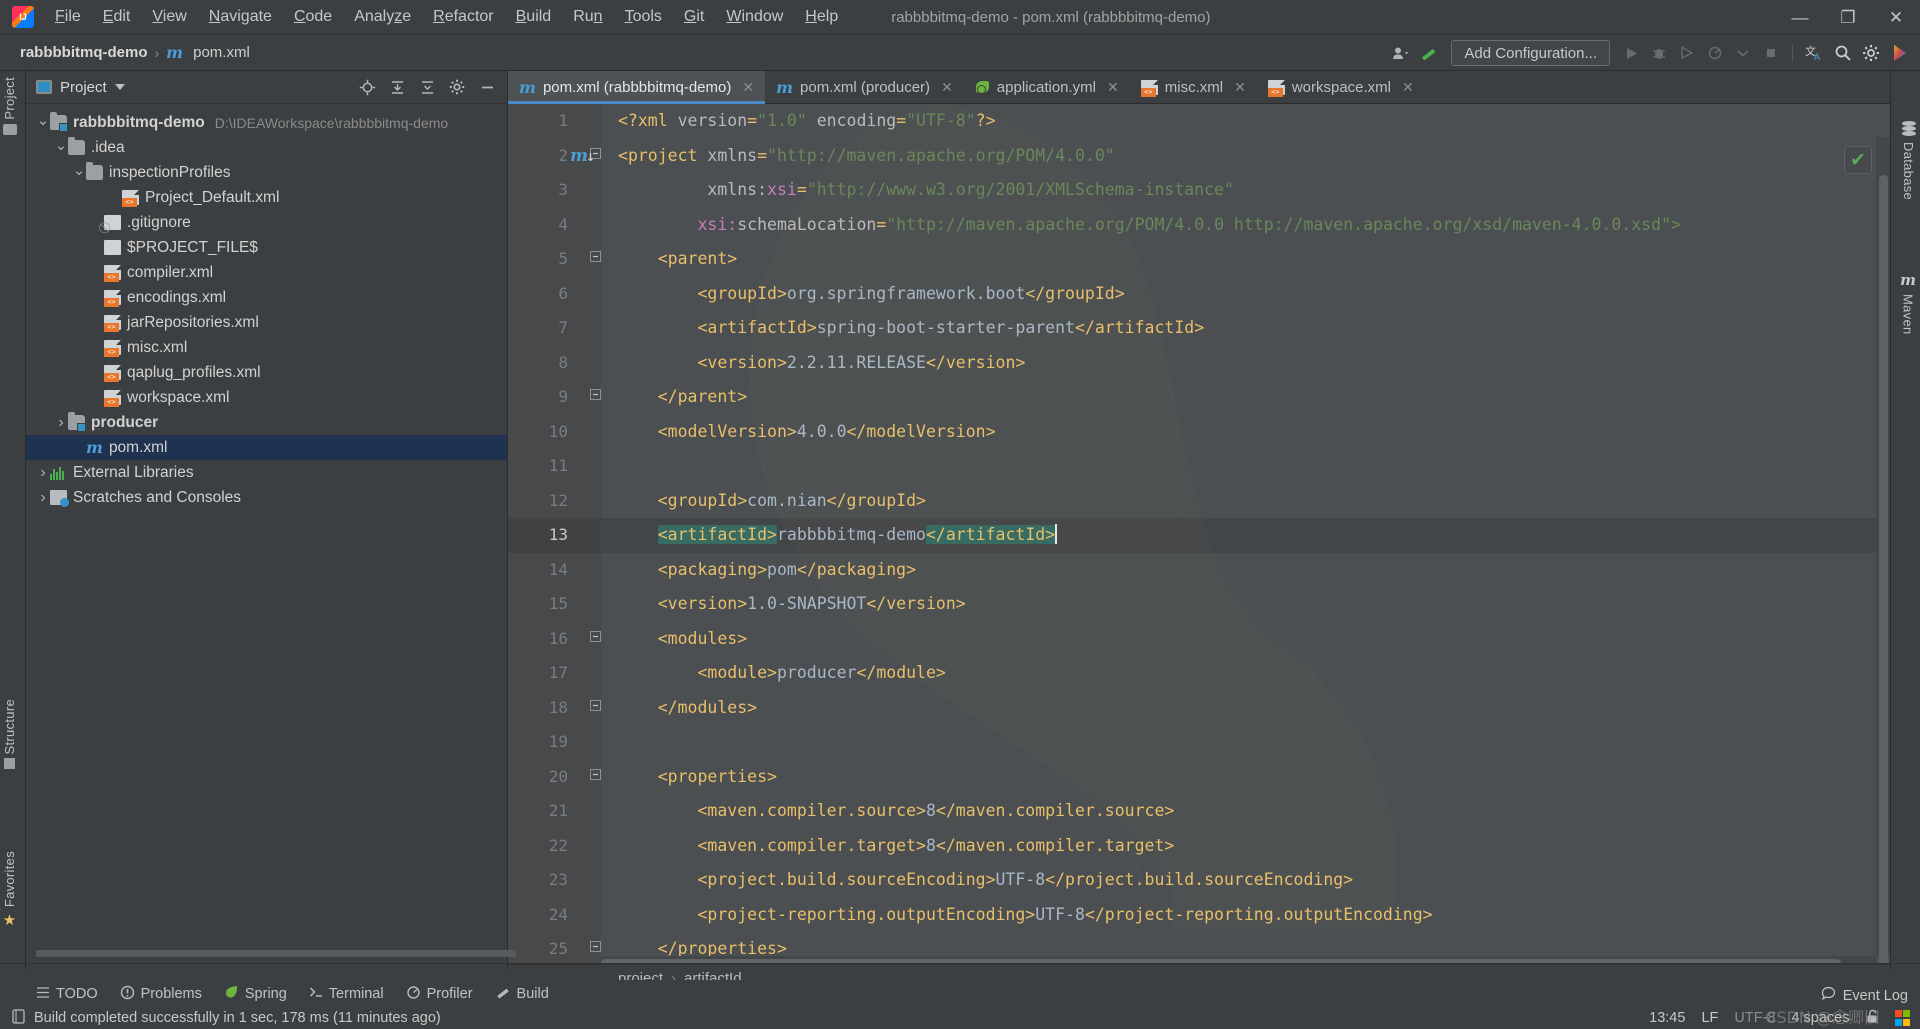  I want to click on sidebar-item-project: Project, so click(9, 106).